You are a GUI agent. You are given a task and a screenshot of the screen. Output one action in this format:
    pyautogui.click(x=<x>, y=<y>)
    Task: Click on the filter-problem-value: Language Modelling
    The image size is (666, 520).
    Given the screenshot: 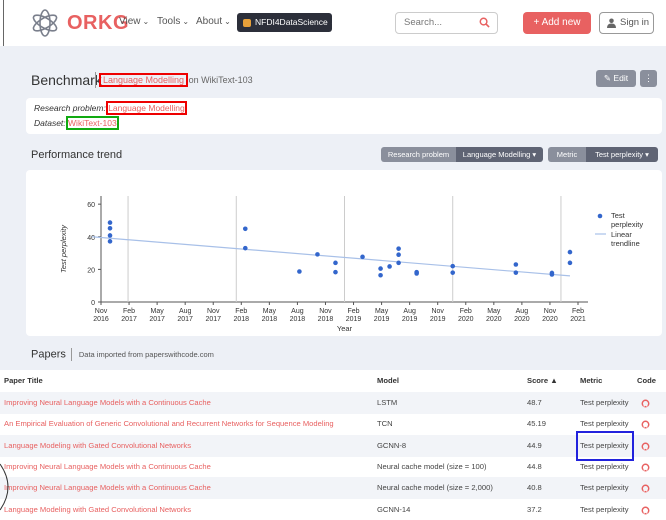 What is the action you would take?
    pyautogui.click(x=496, y=154)
    